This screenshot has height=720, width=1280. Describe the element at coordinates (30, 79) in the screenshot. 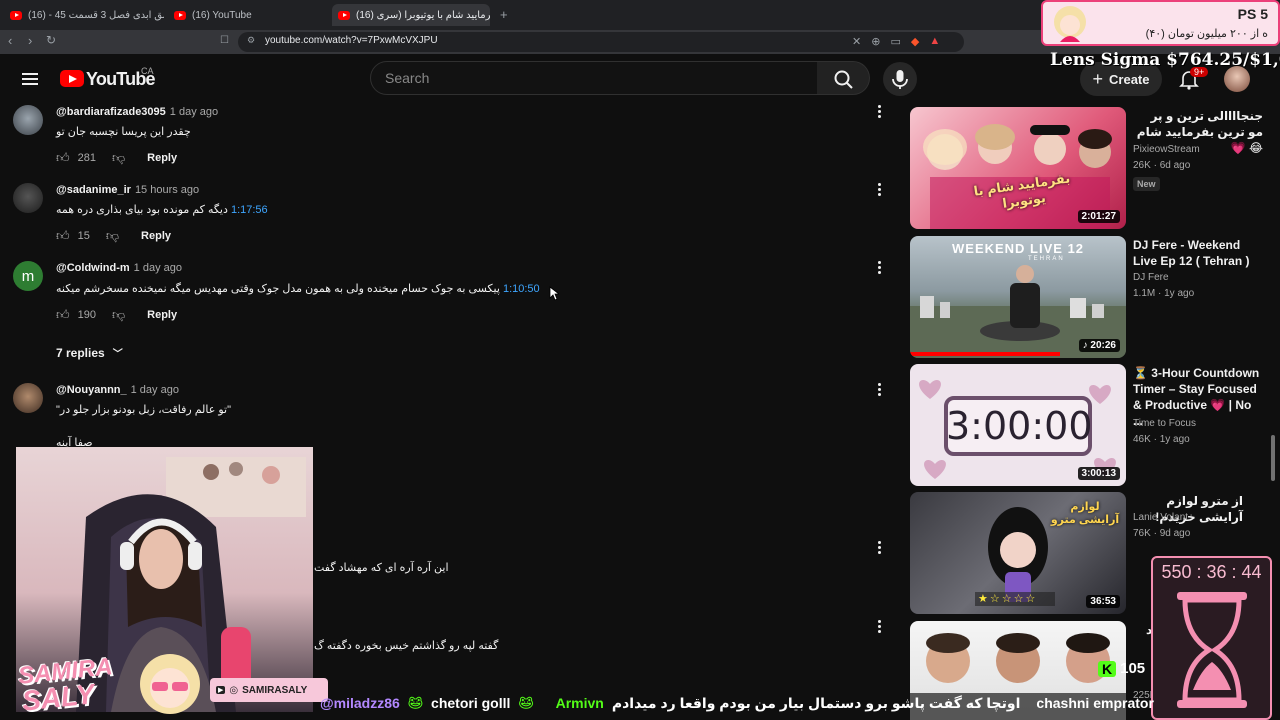

I see `menu-icon` at that location.